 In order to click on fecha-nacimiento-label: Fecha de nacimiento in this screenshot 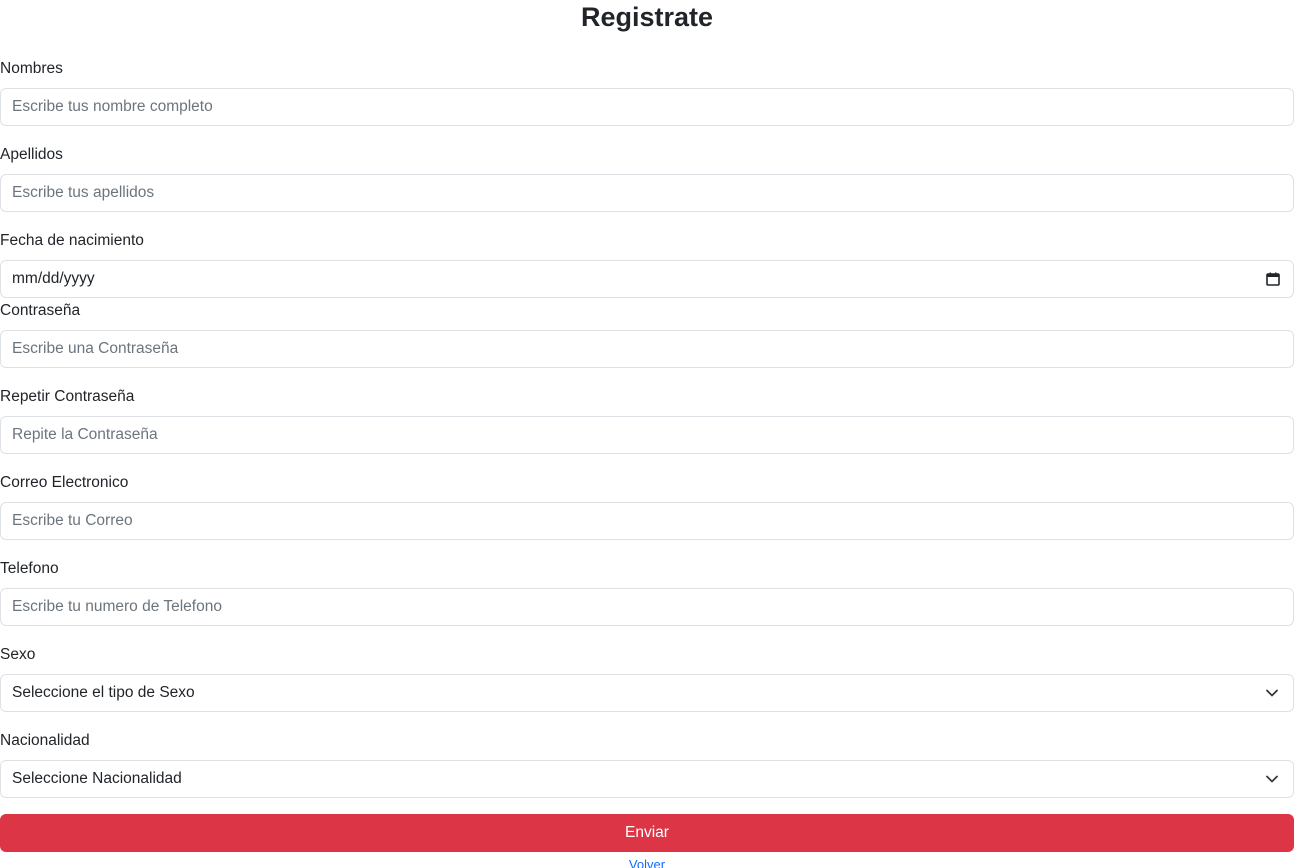, I will do `click(72, 240)`.